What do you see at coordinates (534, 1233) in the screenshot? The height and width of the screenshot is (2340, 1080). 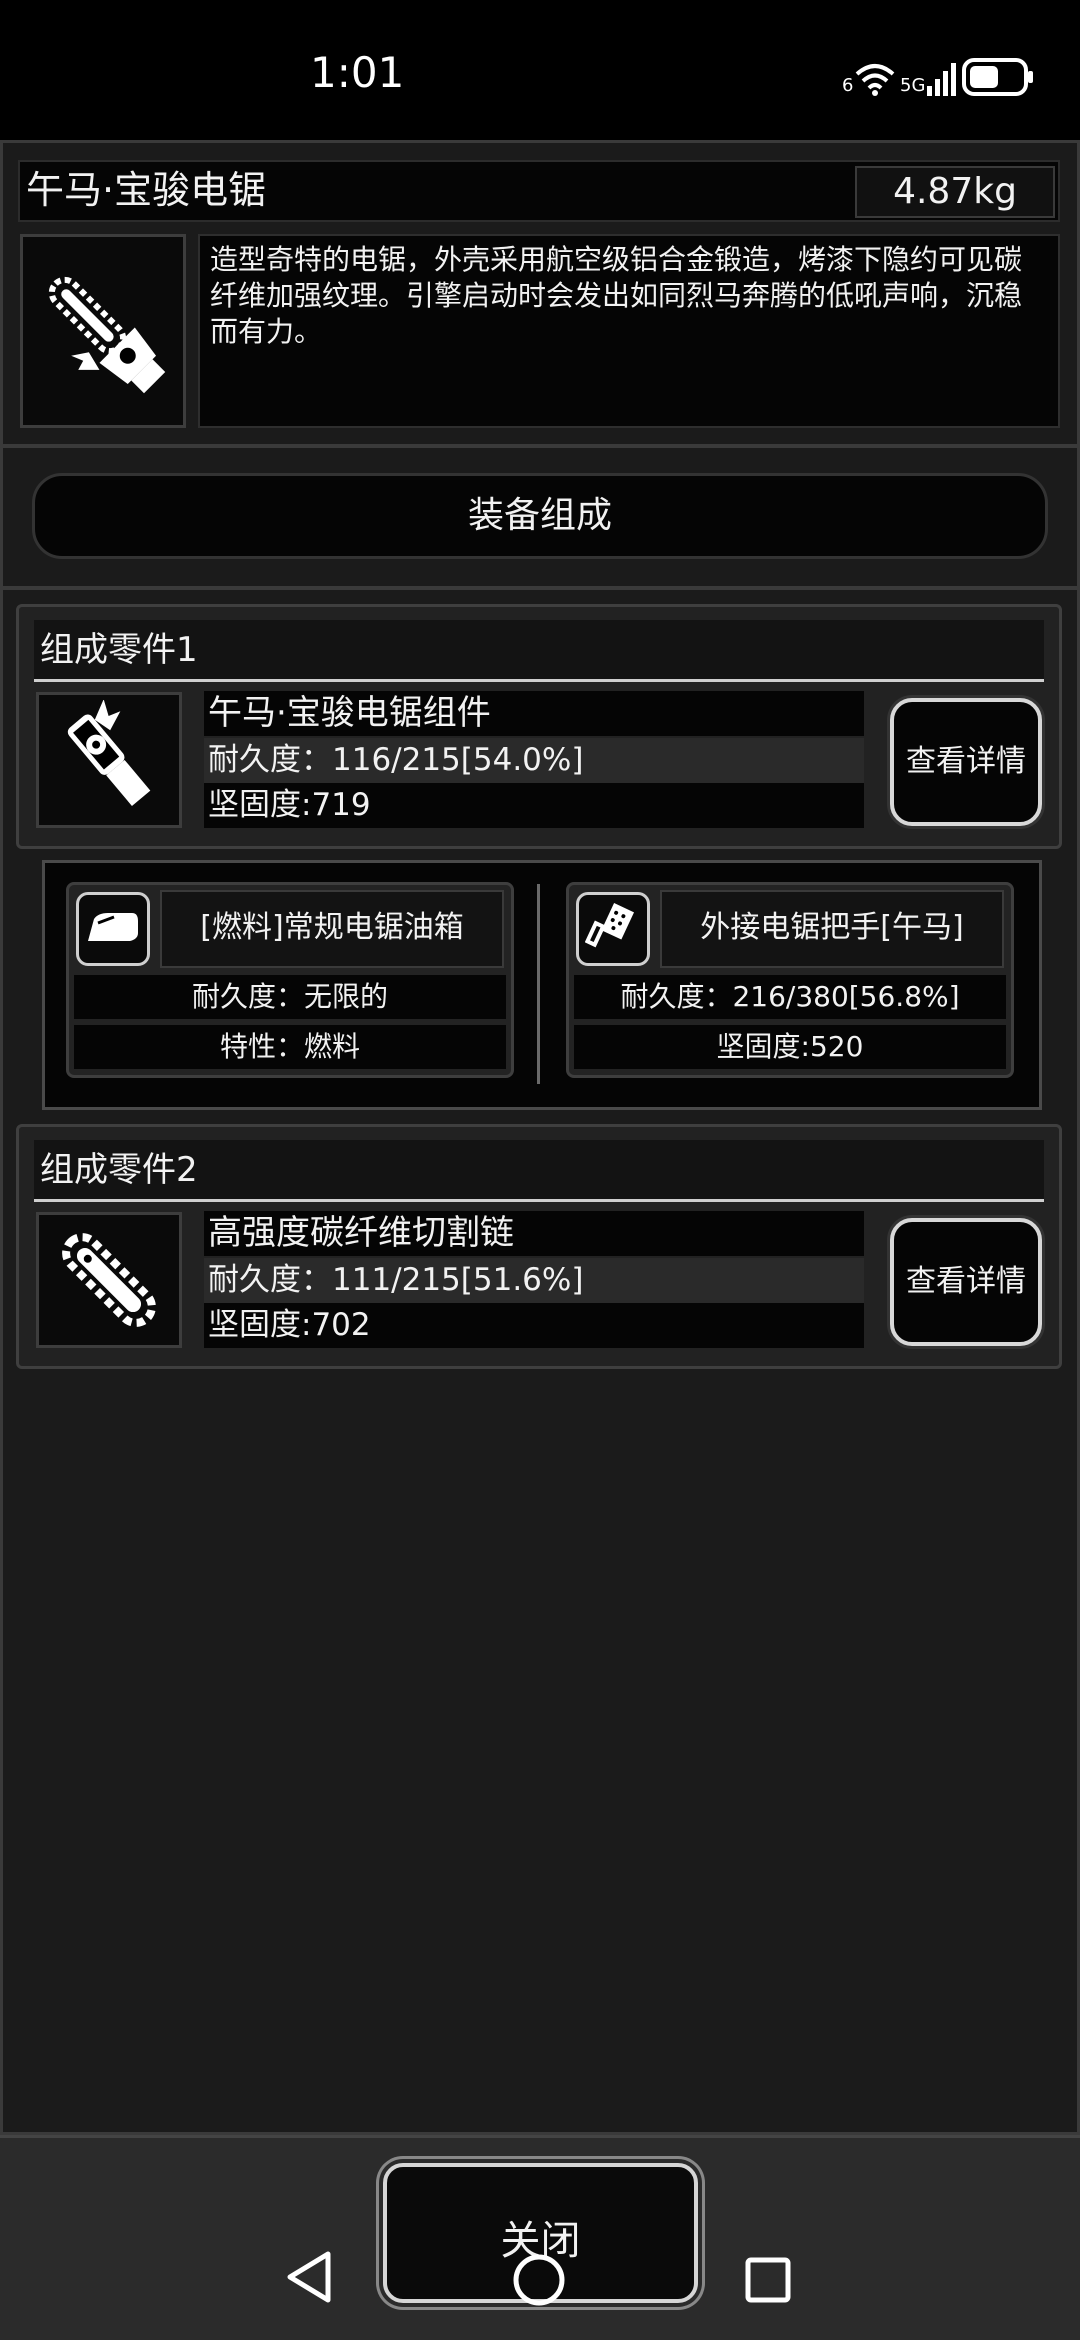 I see `component-name-2: 高强度碳纤维切割链` at bounding box center [534, 1233].